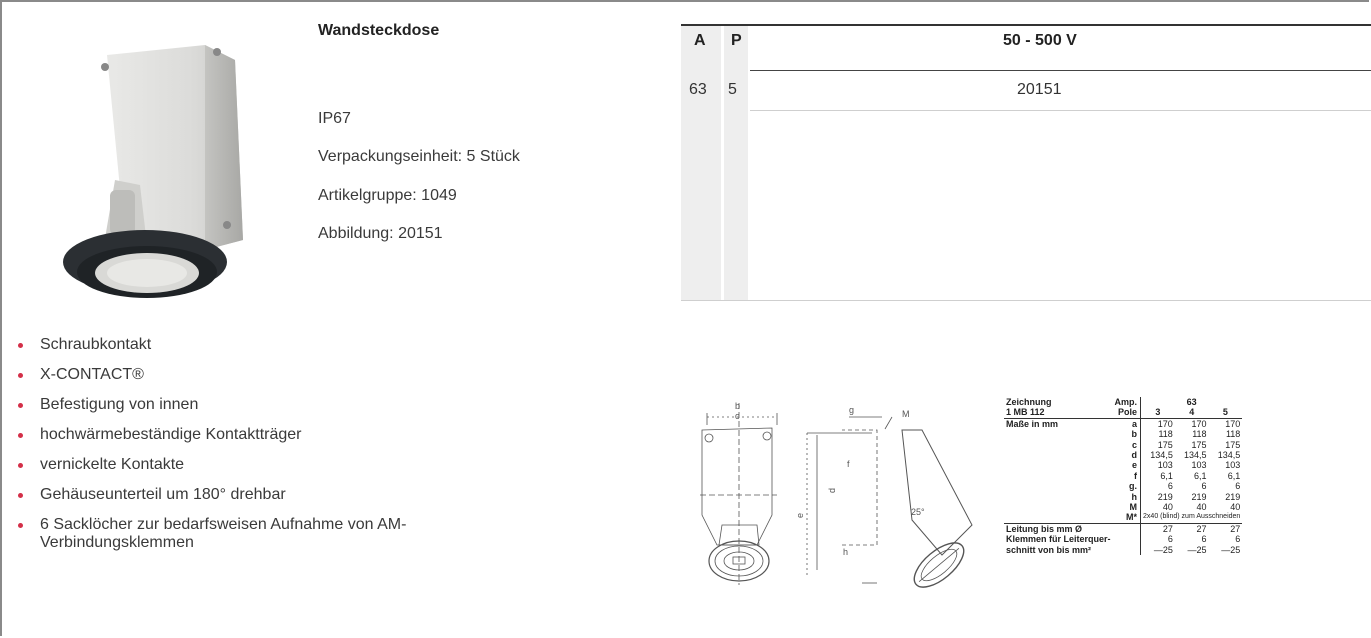  Describe the element at coordinates (1123, 518) in the screenshot. I see `dim-row-m-star: M* 2x40 (blind) zum Ausschneiden` at that location.